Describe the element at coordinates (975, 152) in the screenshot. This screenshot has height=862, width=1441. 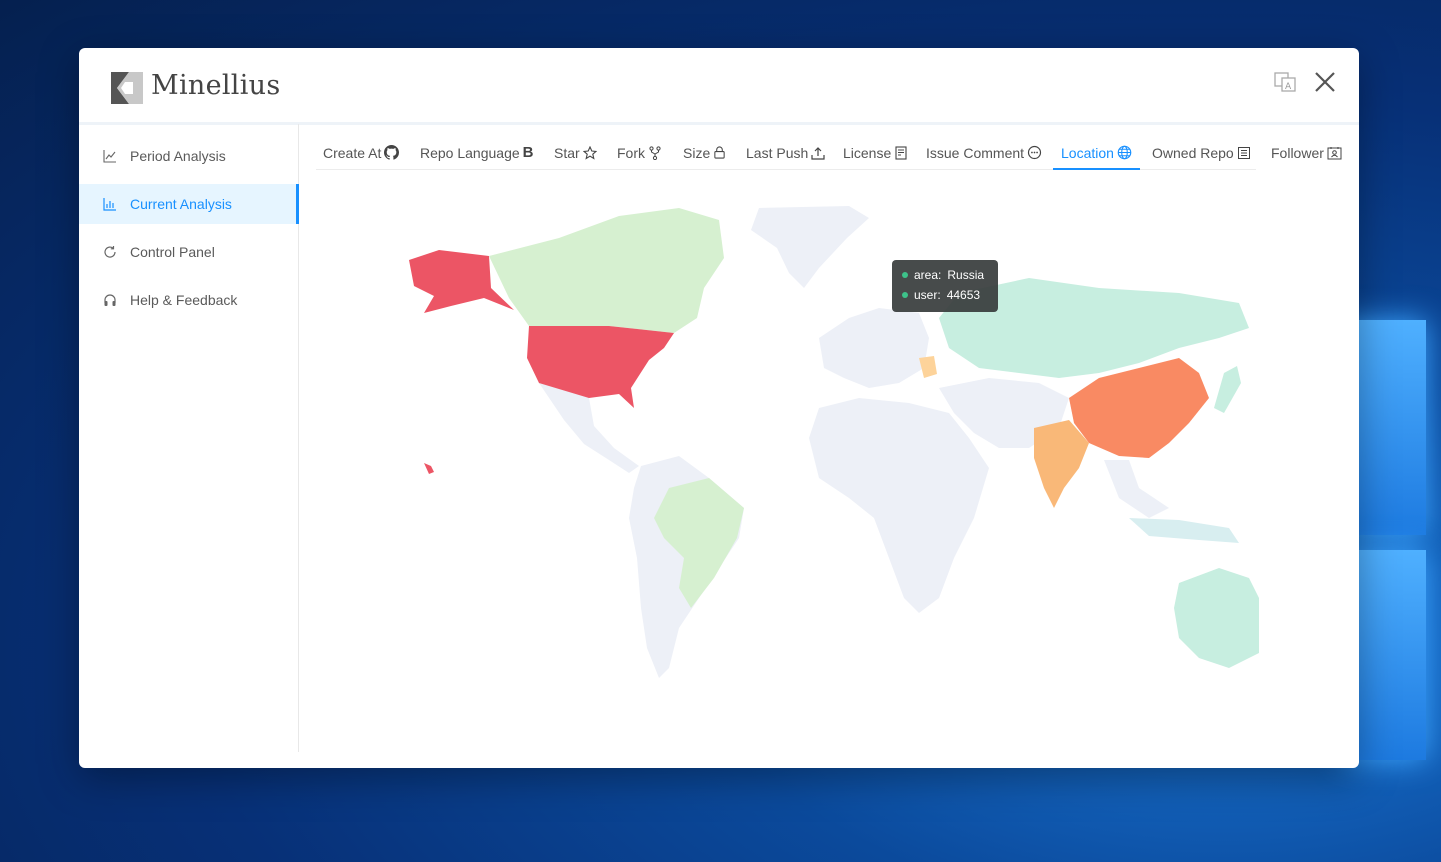
I see `tab-label: Issue Comment` at that location.